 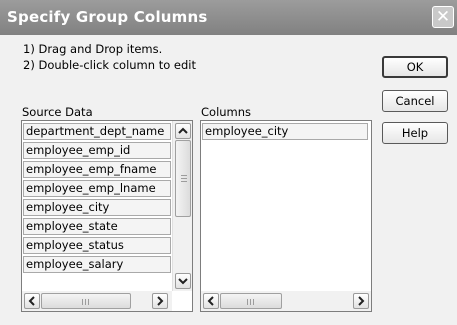 What do you see at coordinates (97, 188) in the screenshot?
I see `list-item: employee_emp_lname` at bounding box center [97, 188].